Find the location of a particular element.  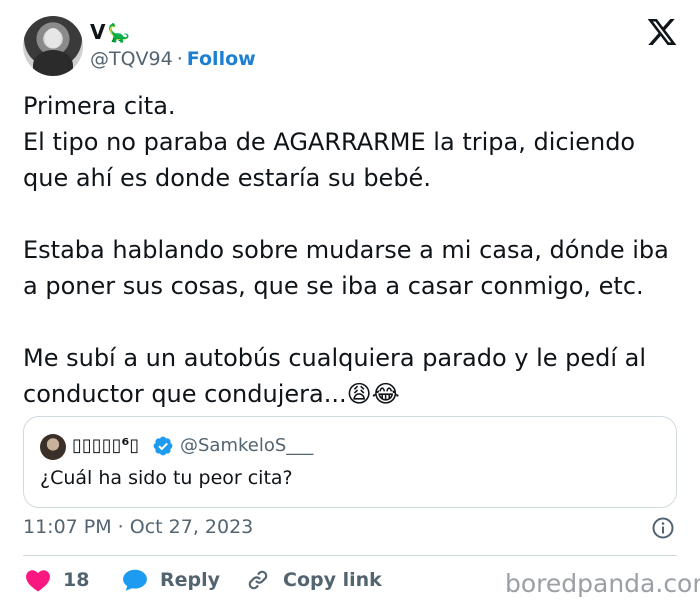

copy-link-label: Copy link is located at coordinates (332, 580).